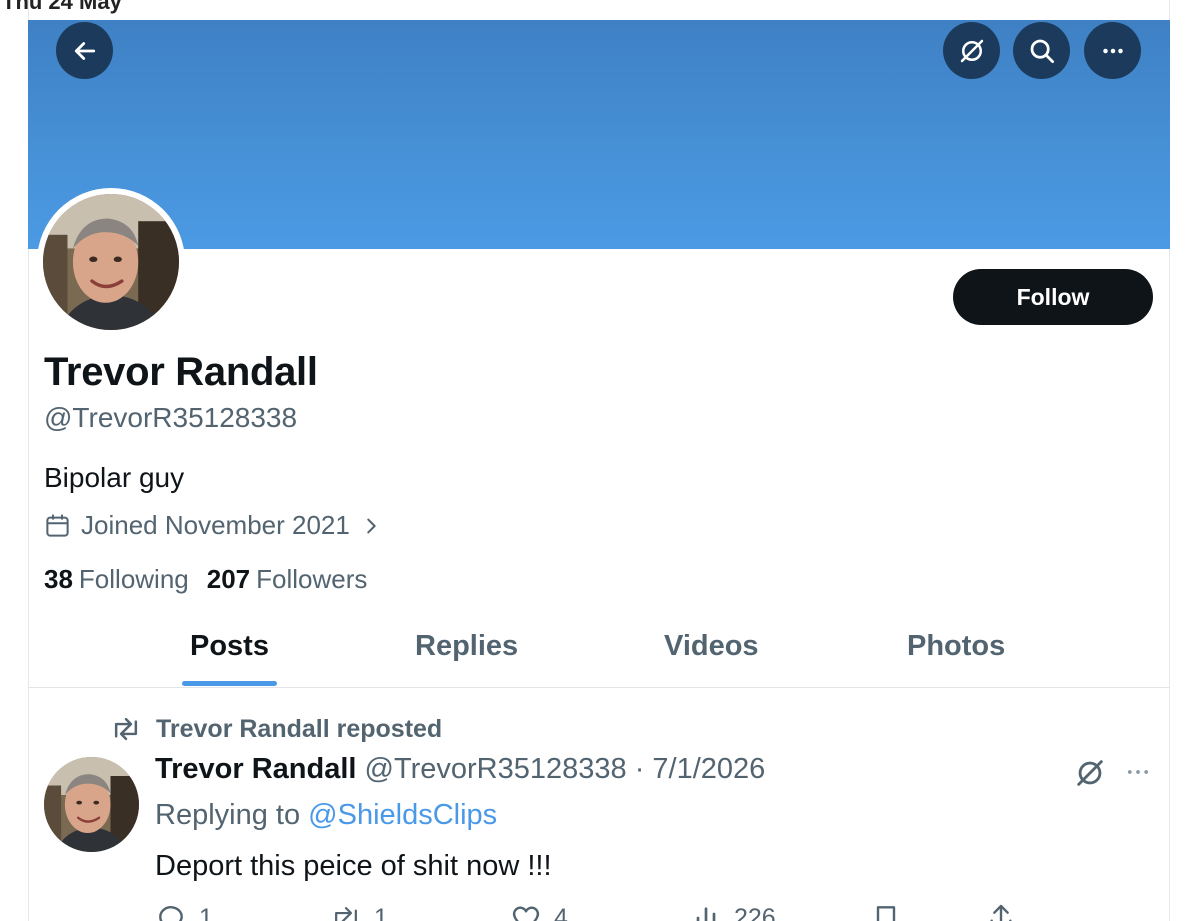 Image resolution: width=1200 pixels, height=921 pixels. Describe the element at coordinates (255, 769) in the screenshot. I see `post-author-name: Trevor Randall` at that location.